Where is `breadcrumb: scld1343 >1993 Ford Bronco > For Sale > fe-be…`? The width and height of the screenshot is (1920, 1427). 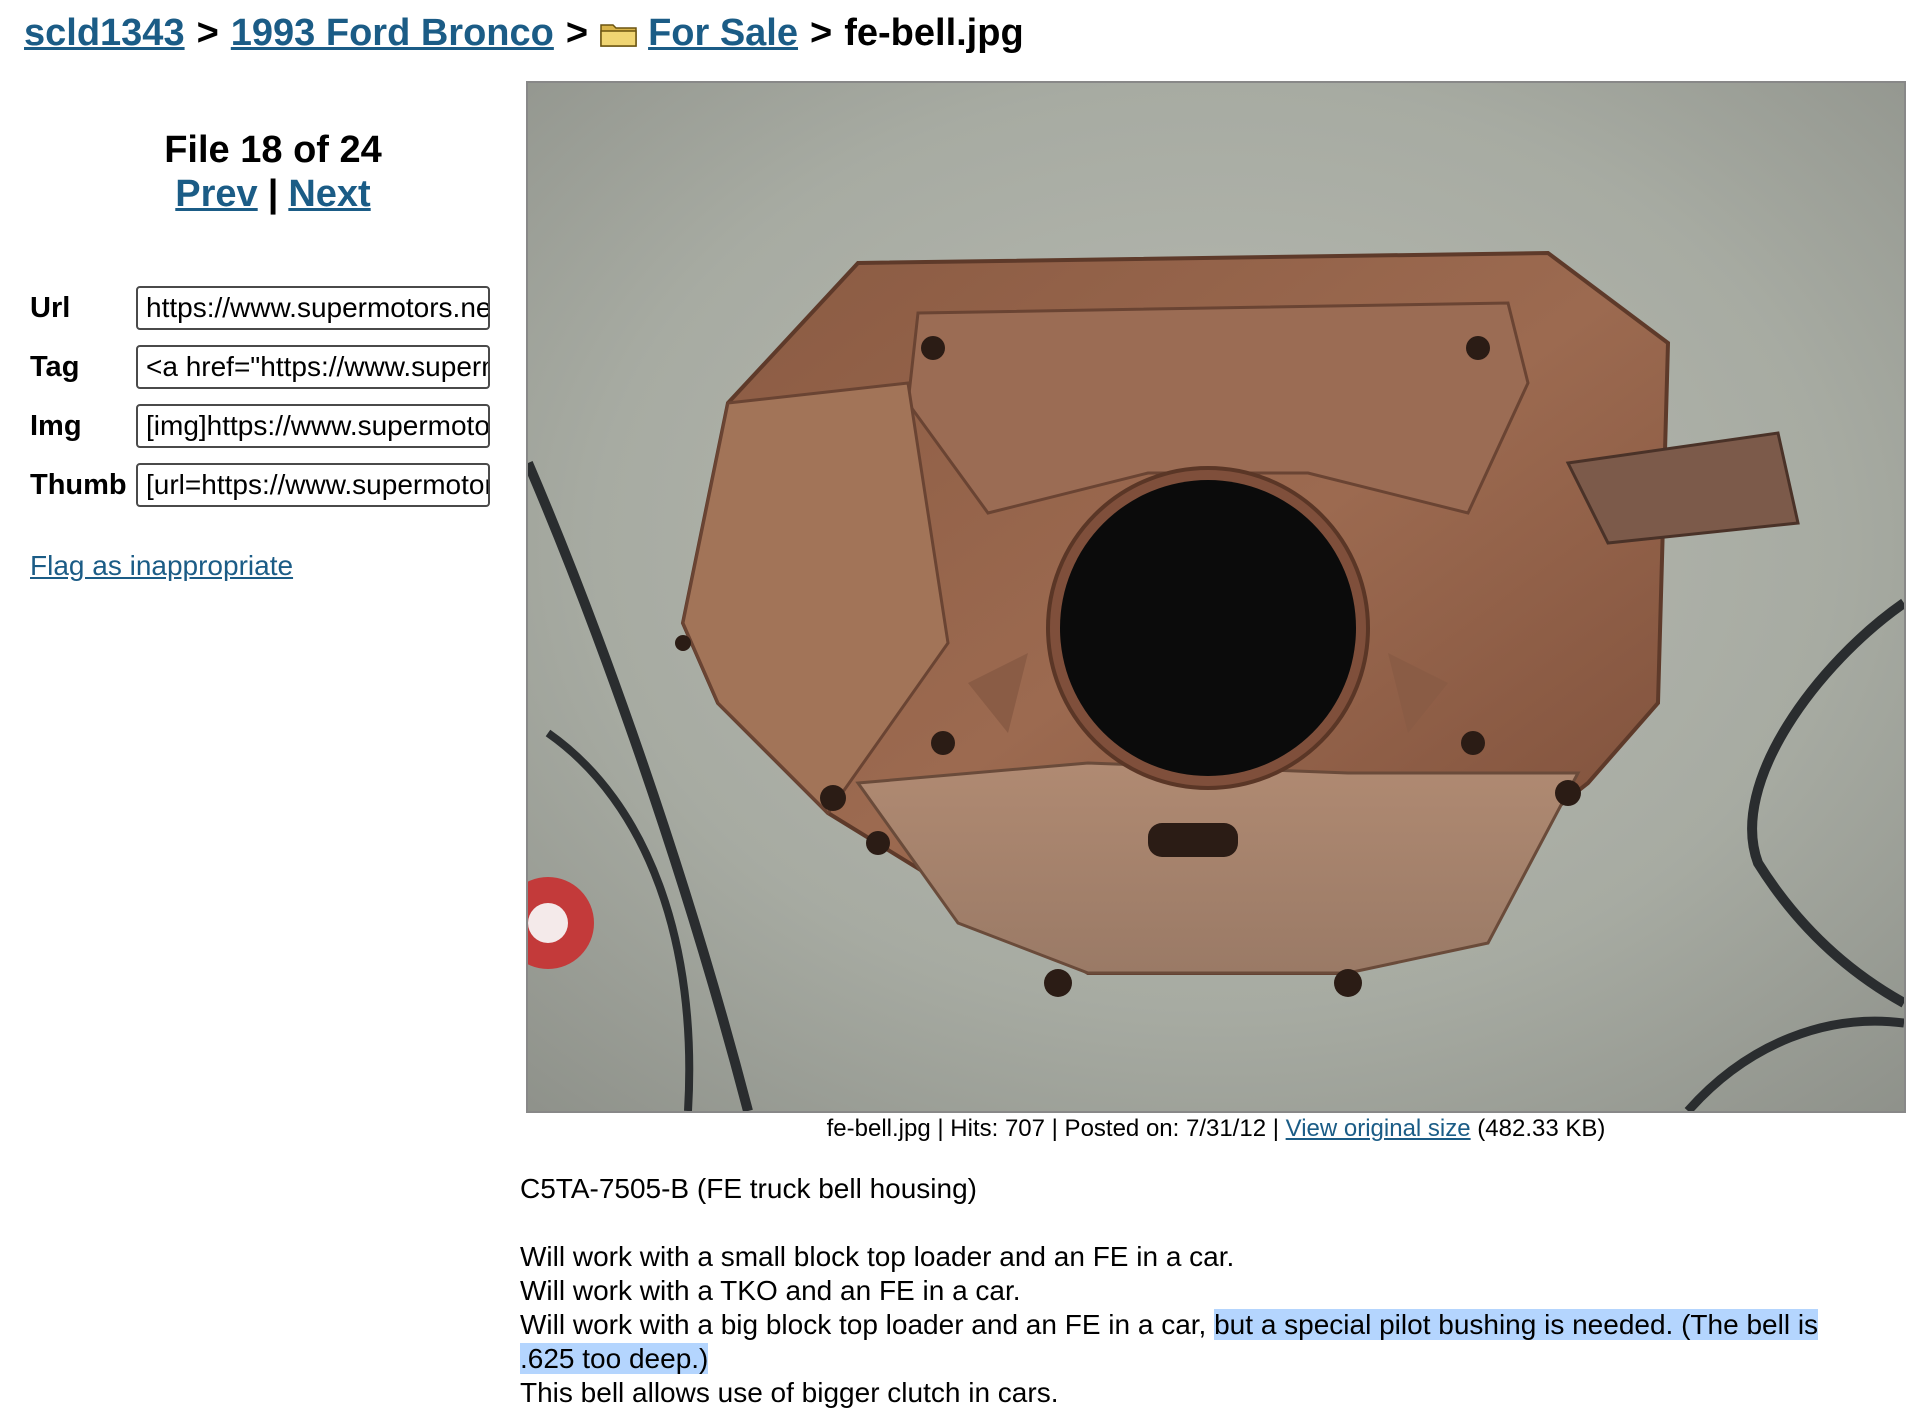 breadcrumb: scld1343 >1993 Ford Bronco > For Sale > fe-be… is located at coordinates (524, 33).